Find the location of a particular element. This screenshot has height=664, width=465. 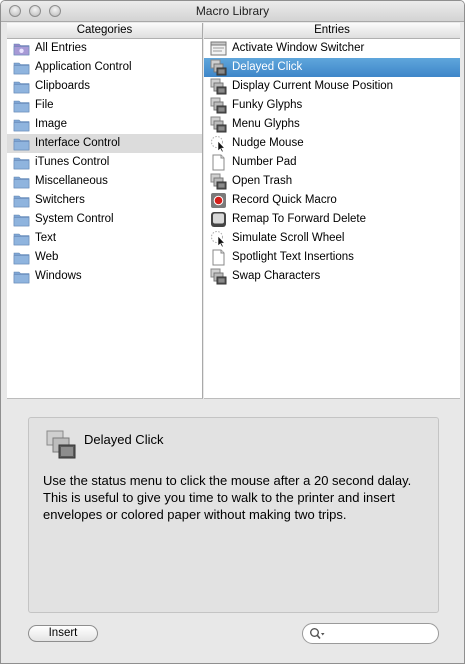

entry-item: Activate Window Switcher is located at coordinates (332, 48).